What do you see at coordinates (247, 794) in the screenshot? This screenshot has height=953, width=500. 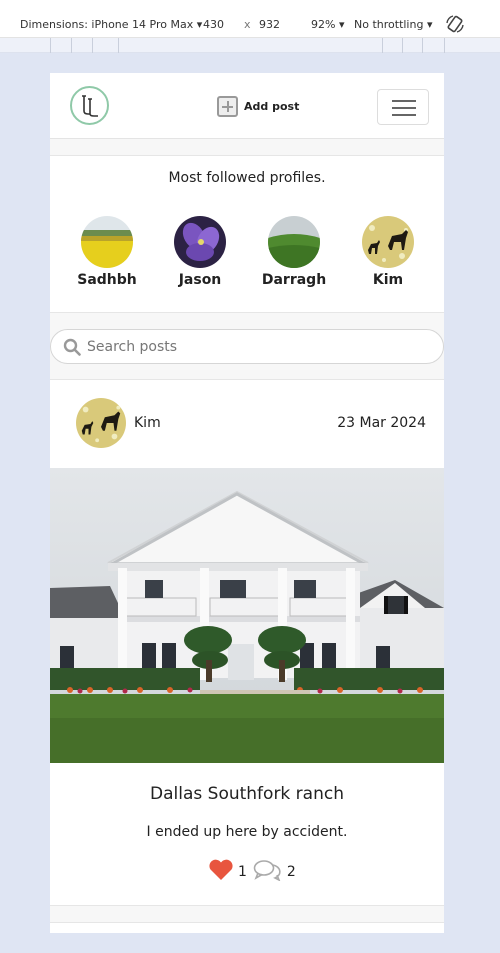 I see `post-title: Dallas Southfork ranch` at bounding box center [247, 794].